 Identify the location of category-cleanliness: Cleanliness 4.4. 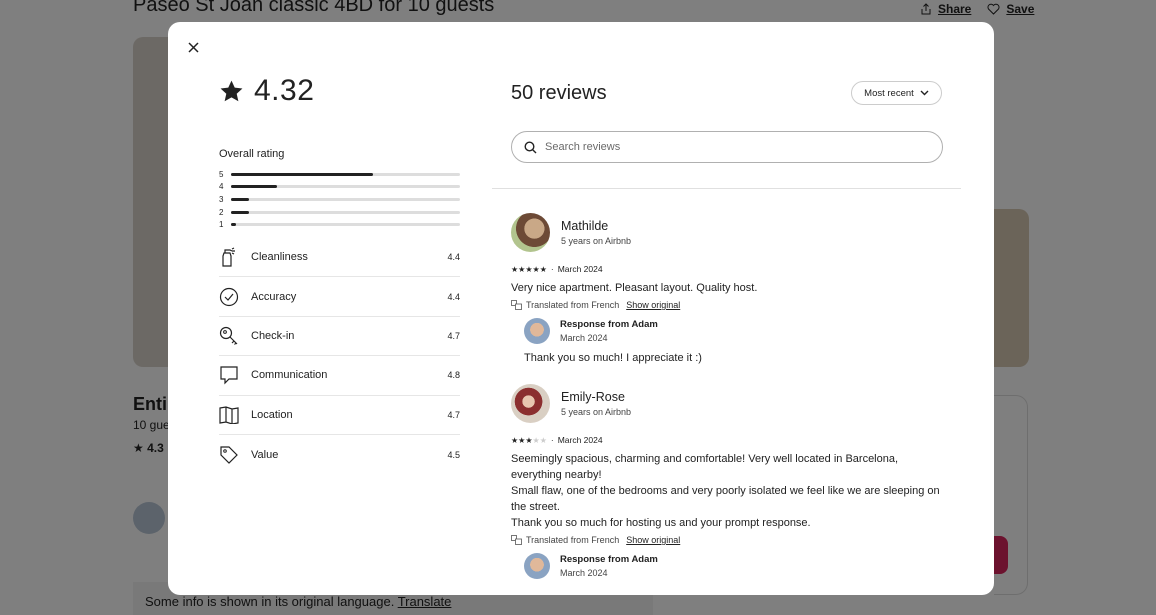
(339, 258).